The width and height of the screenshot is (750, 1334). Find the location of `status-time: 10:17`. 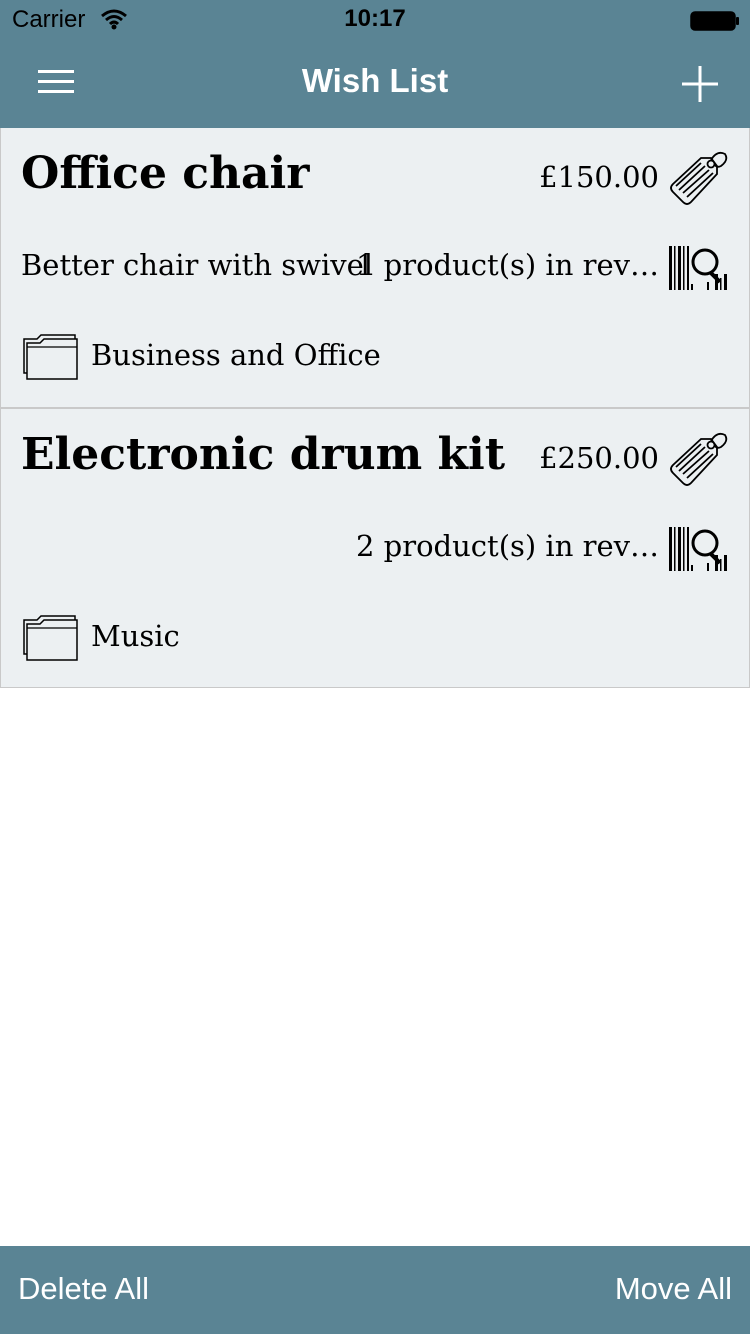

status-time: 10:17 is located at coordinates (375, 18).